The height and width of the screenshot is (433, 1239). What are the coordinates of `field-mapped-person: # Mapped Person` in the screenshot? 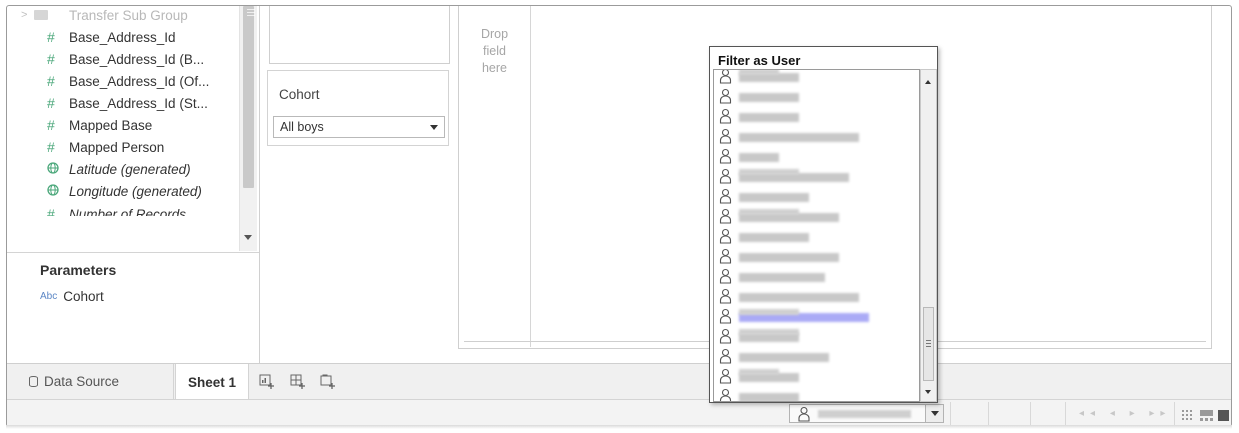 It's located at (123, 147).